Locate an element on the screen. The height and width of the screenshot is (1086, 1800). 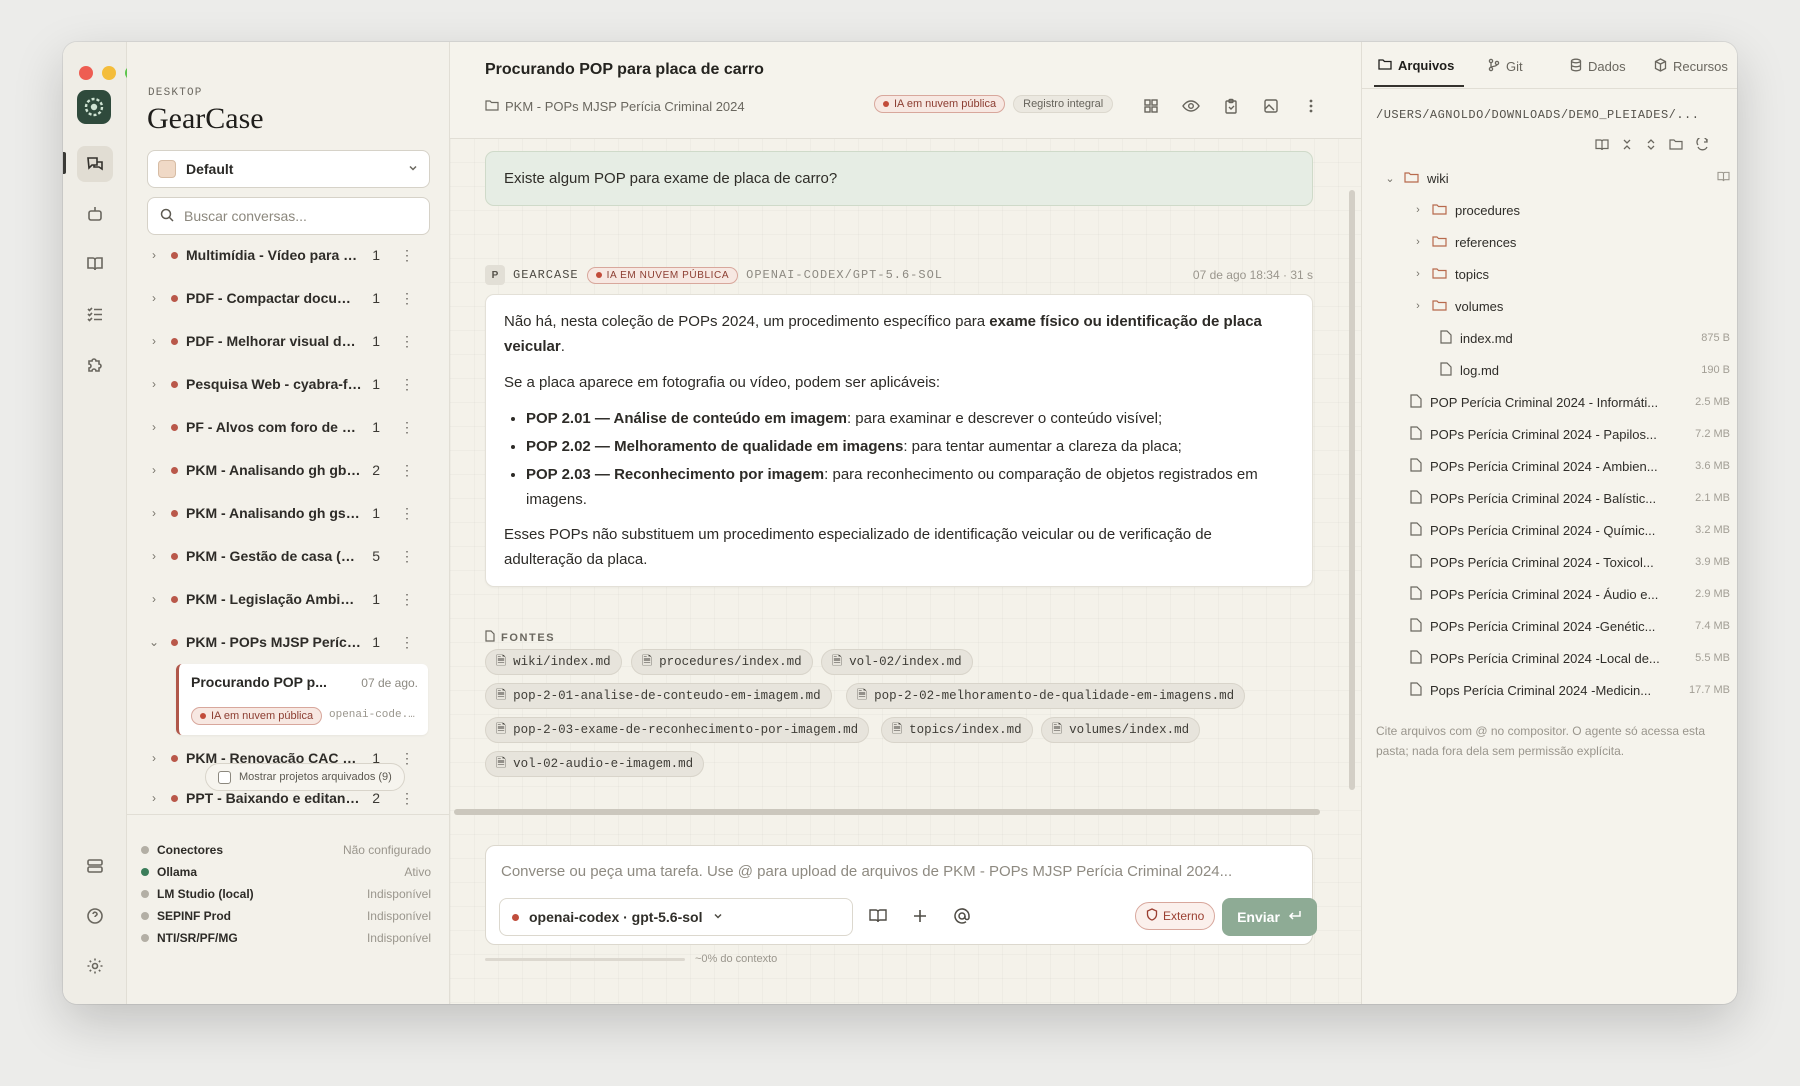
source-chip: 🗎 vol-02-audio-e-imagem.md is located at coordinates (595, 764).